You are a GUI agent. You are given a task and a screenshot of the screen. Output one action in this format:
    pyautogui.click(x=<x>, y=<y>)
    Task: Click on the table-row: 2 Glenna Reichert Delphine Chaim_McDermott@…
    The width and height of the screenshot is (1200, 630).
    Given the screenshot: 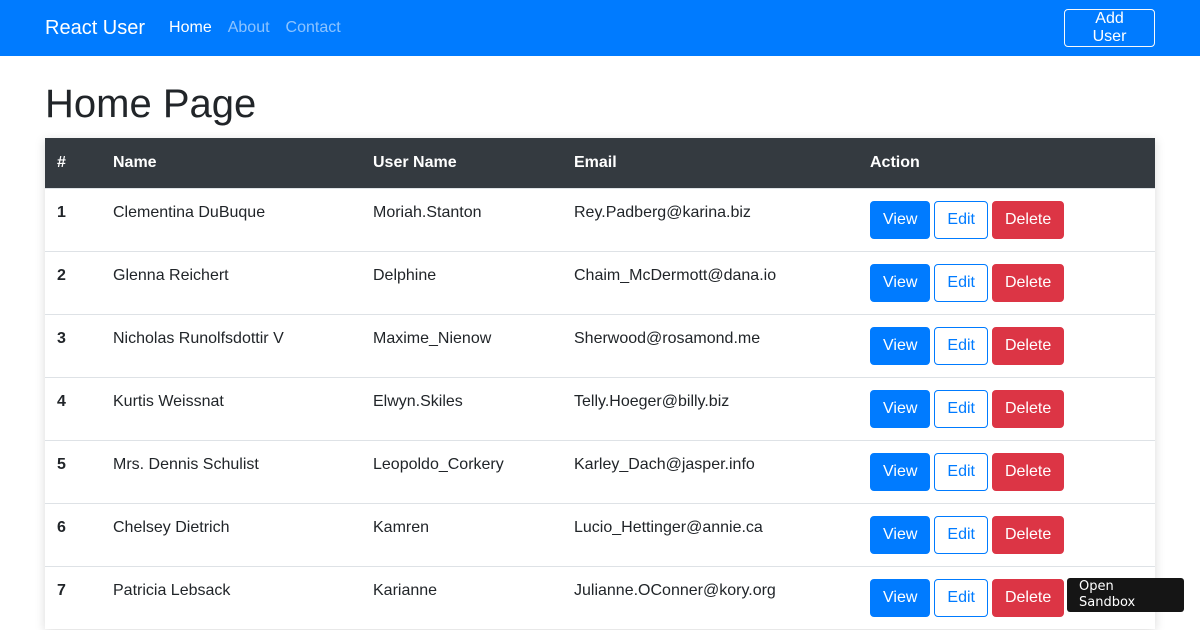 What is the action you would take?
    pyautogui.click(x=600, y=282)
    